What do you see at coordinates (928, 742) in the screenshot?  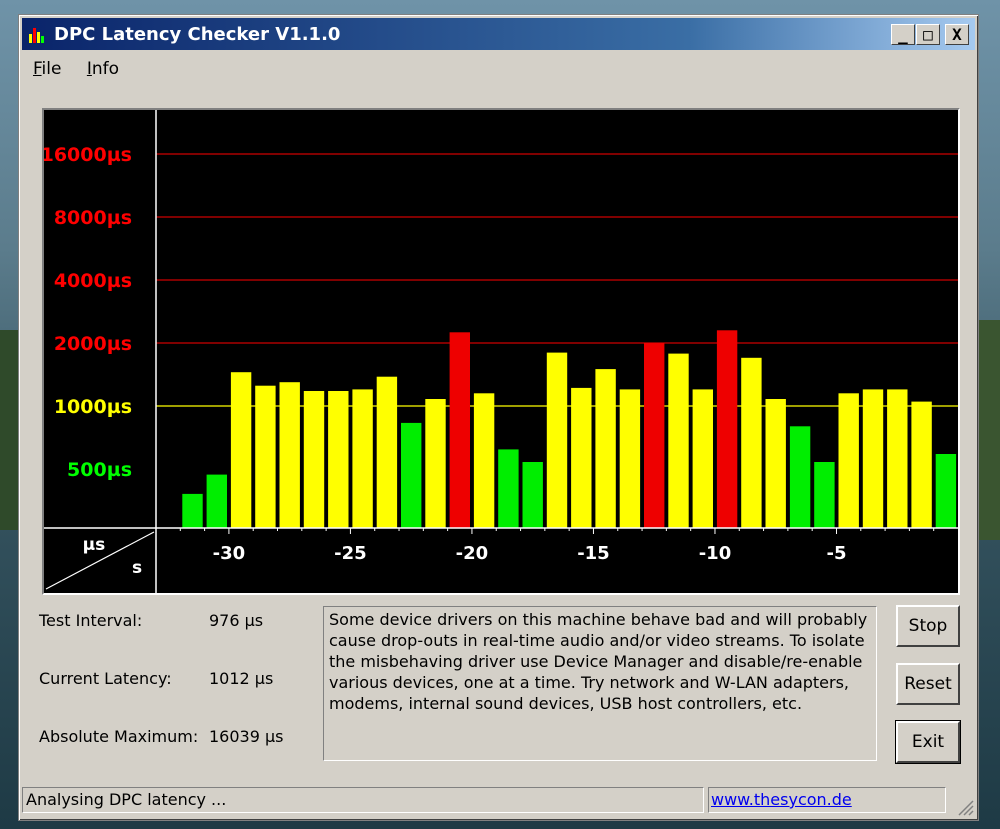 I see `exit-button: Exit` at bounding box center [928, 742].